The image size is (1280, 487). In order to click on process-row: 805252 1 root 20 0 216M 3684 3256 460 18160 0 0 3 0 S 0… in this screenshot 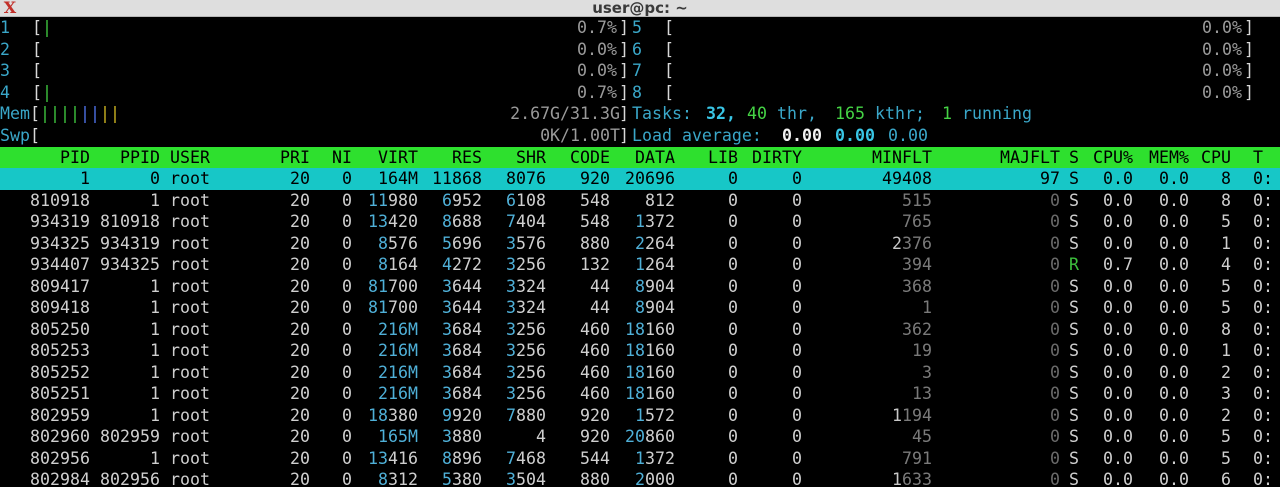, I will do `click(640, 373)`.